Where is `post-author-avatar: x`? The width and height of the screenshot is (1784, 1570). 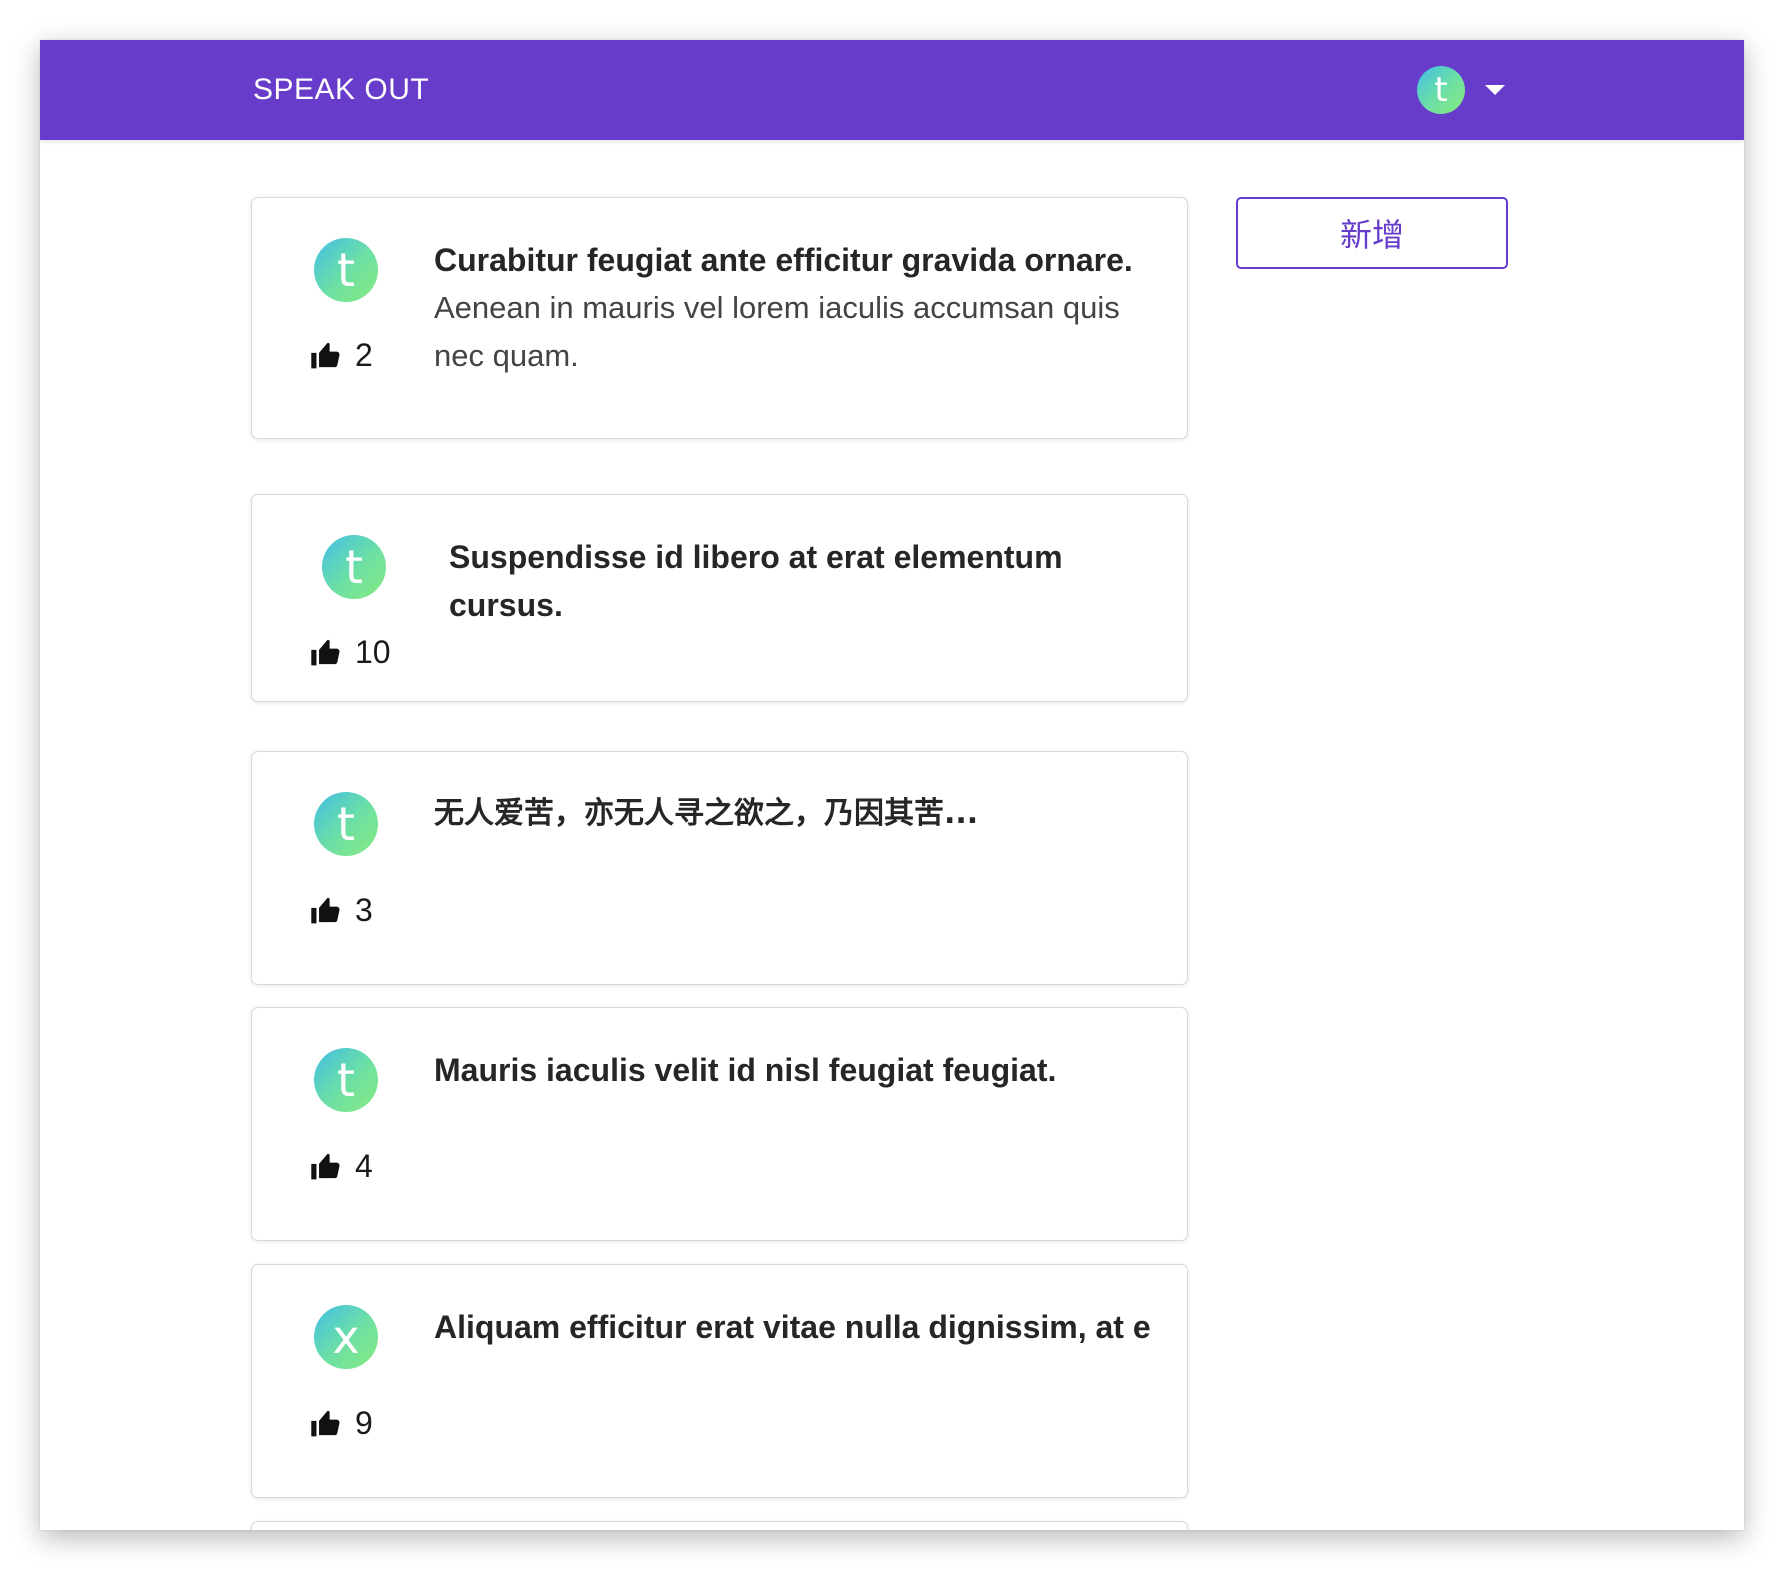
post-author-avatar: x is located at coordinates (346, 1337).